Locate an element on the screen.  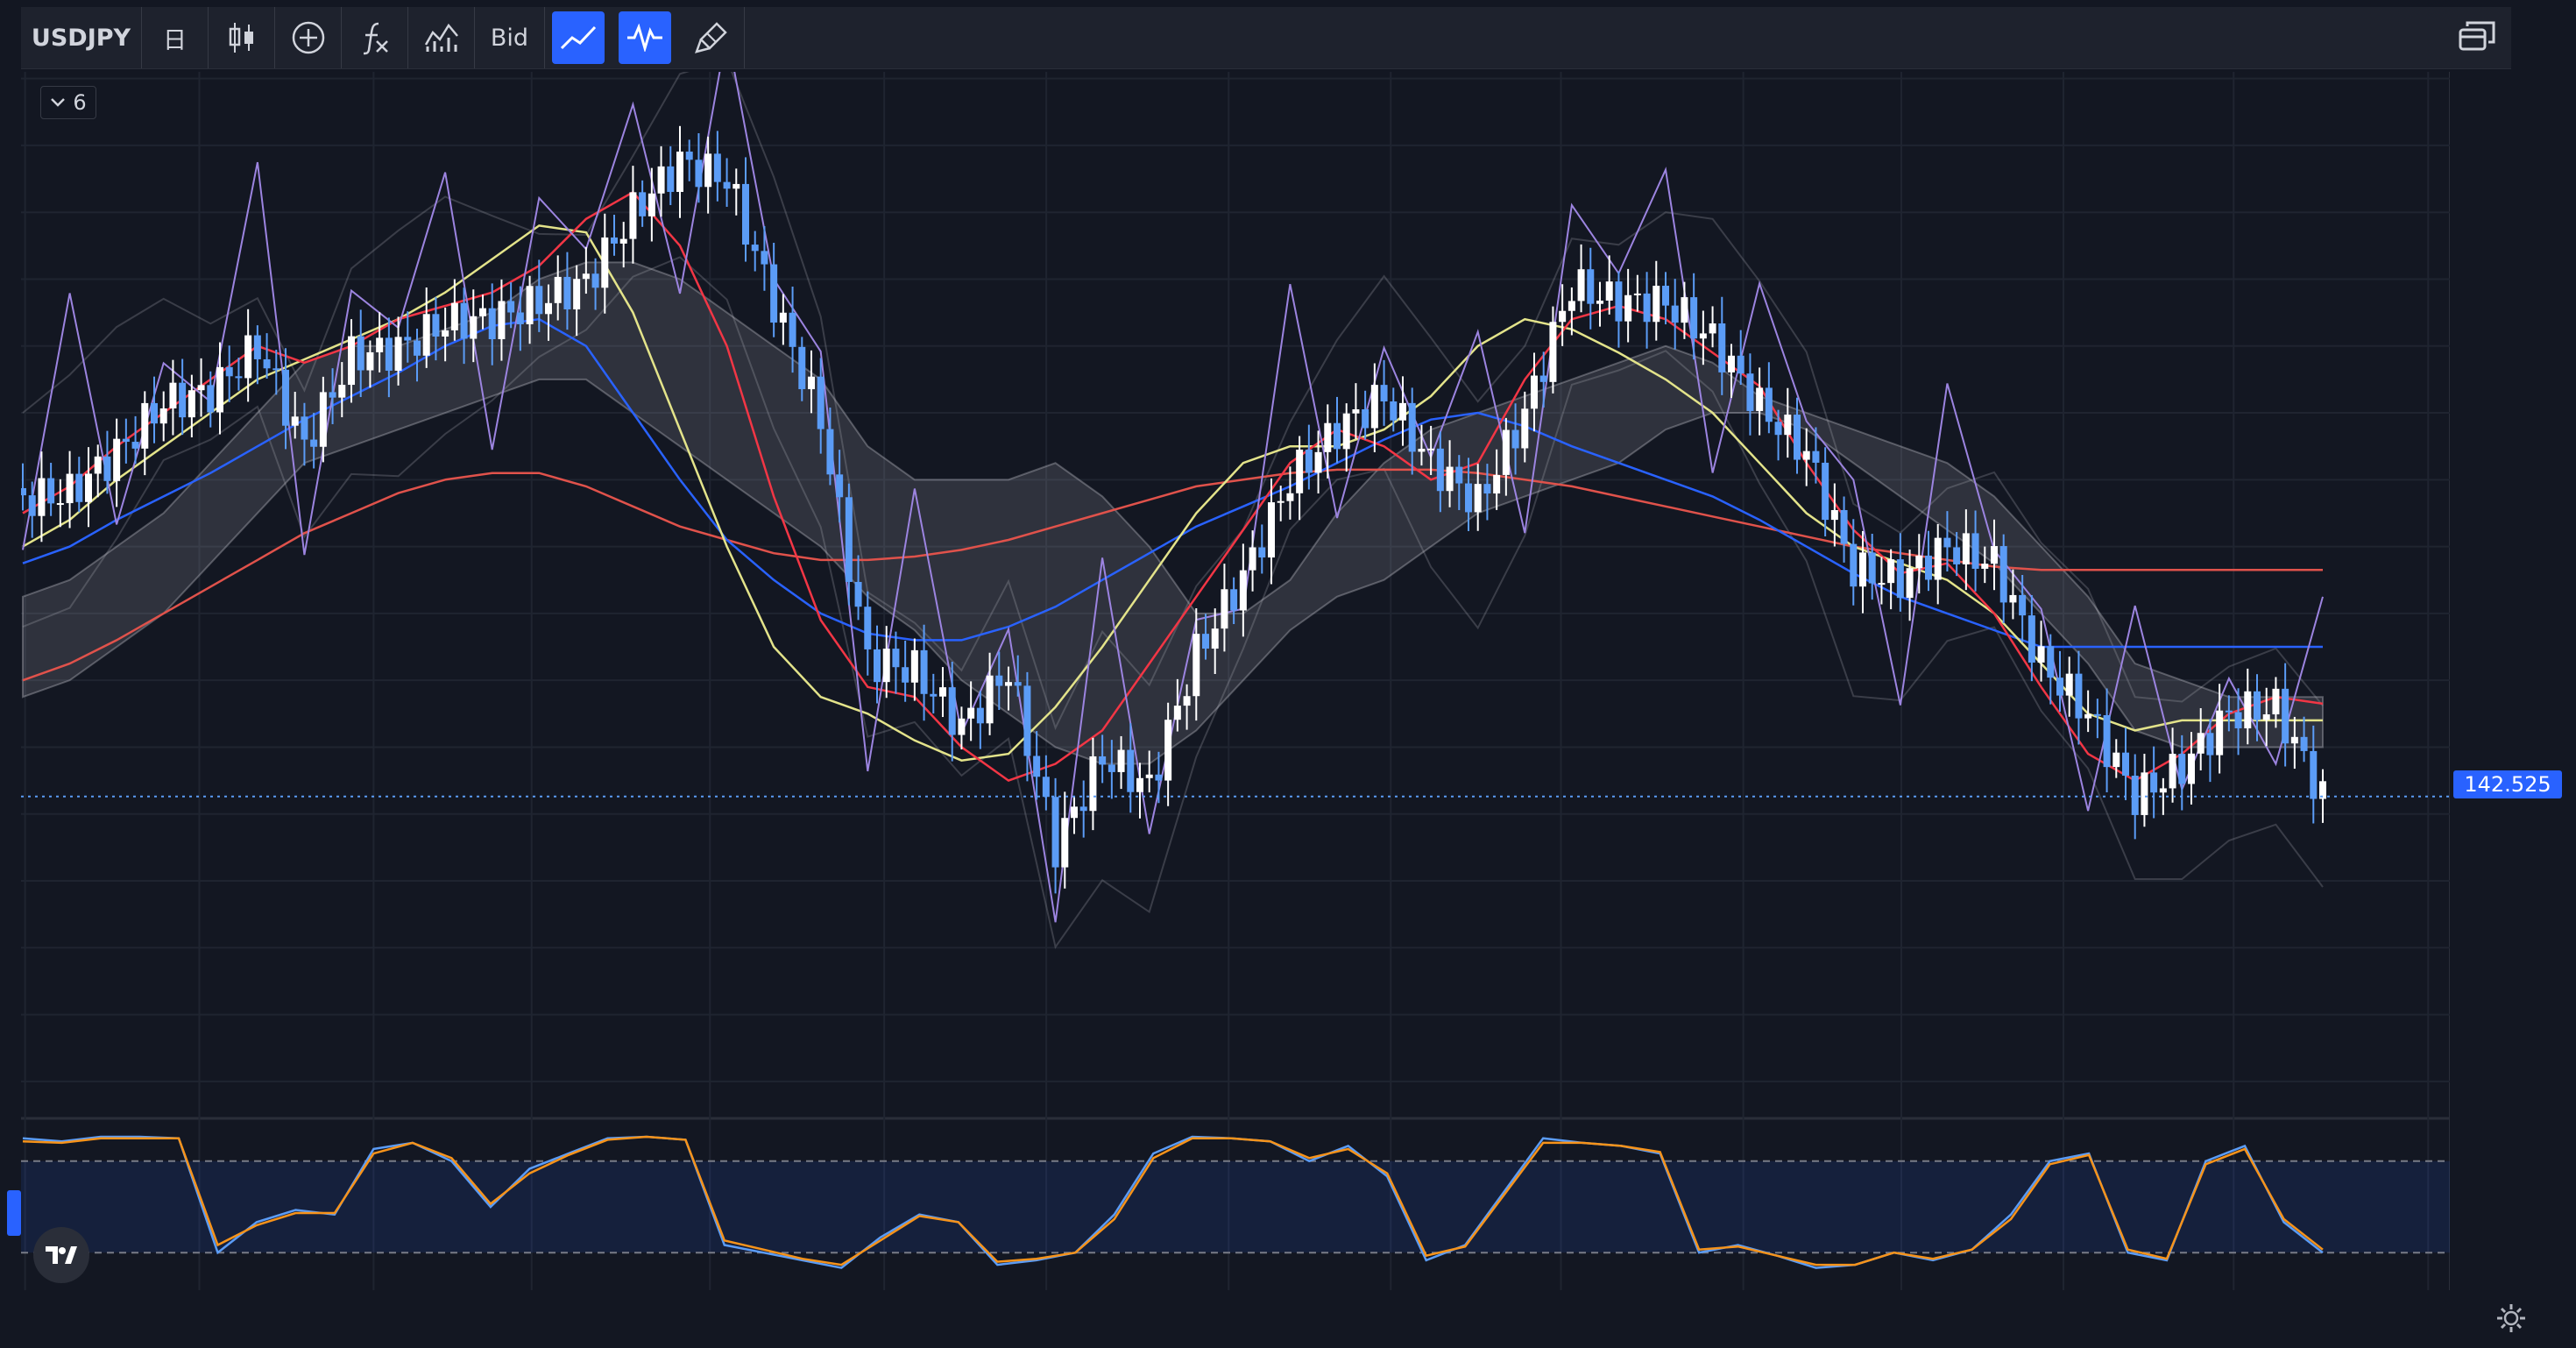
legend-toggle-button: 6 is located at coordinates (68, 102).